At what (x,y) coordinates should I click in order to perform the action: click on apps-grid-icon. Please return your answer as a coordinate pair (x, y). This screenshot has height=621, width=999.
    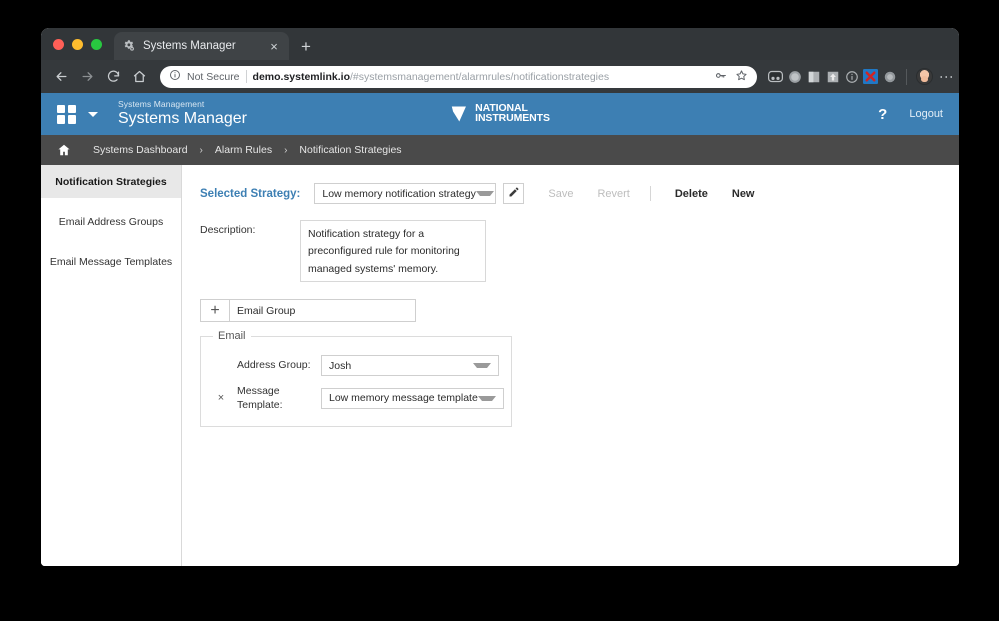
    Looking at the image, I should click on (66, 114).